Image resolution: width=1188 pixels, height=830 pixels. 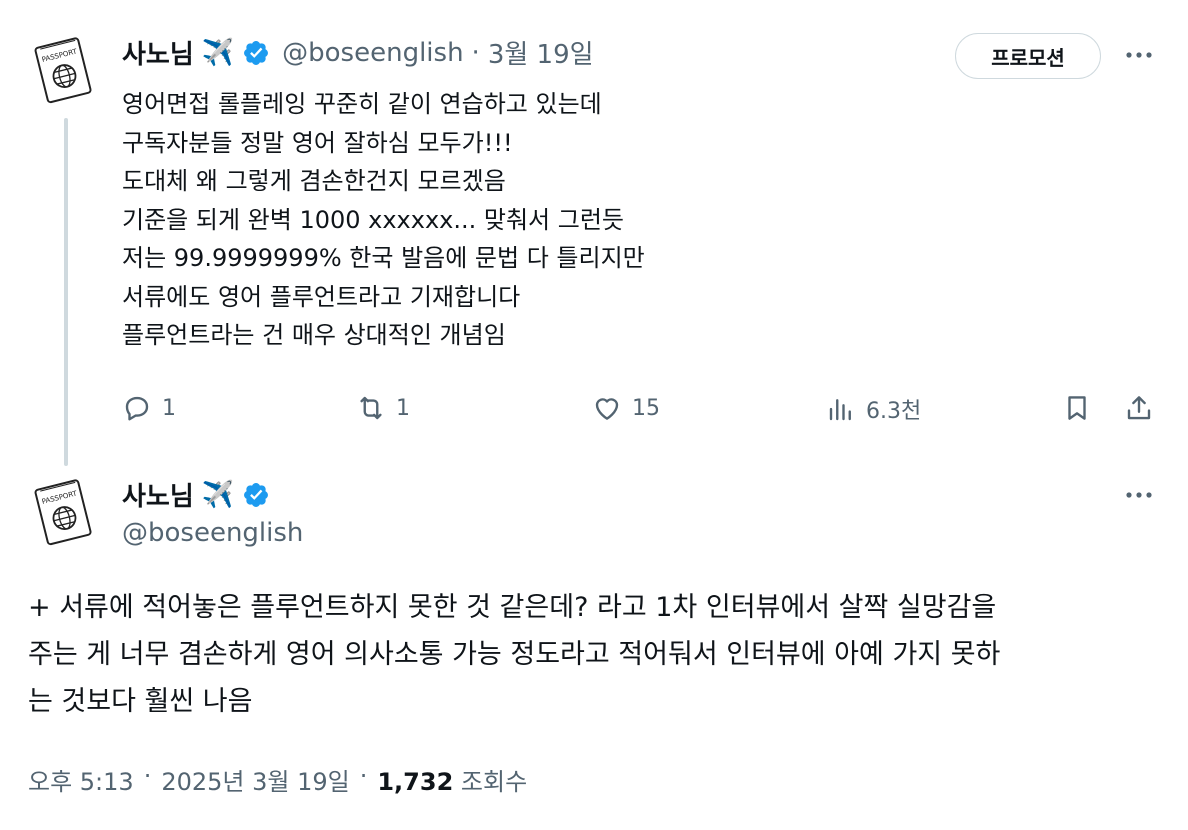 What do you see at coordinates (626, 408) in the screenshot?
I see `like-button: 15` at bounding box center [626, 408].